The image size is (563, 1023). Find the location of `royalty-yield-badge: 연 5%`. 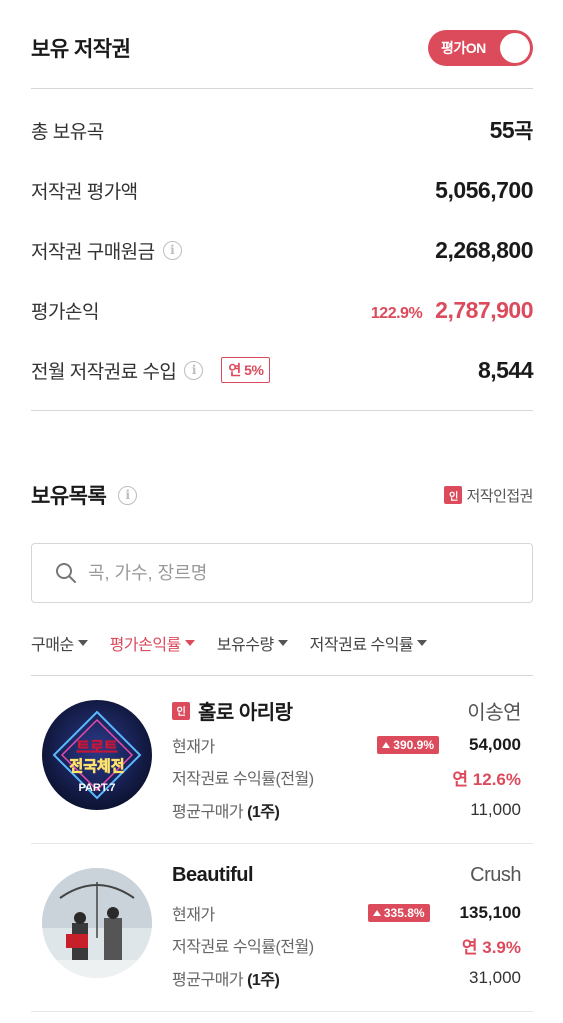

royalty-yield-badge: 연 5% is located at coordinates (246, 370).